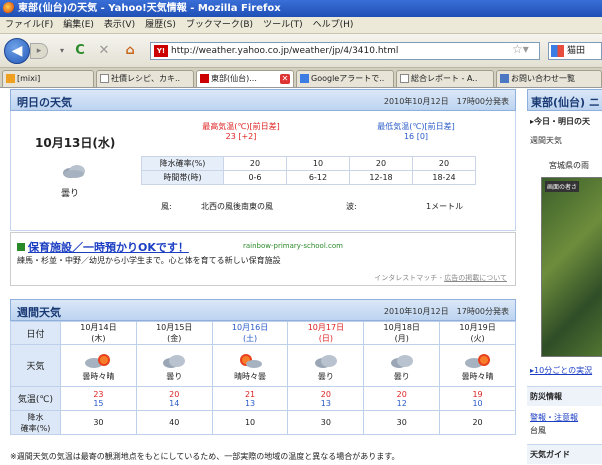  I want to click on tab-google-alerts: Googleアラートで.., so click(345, 78).